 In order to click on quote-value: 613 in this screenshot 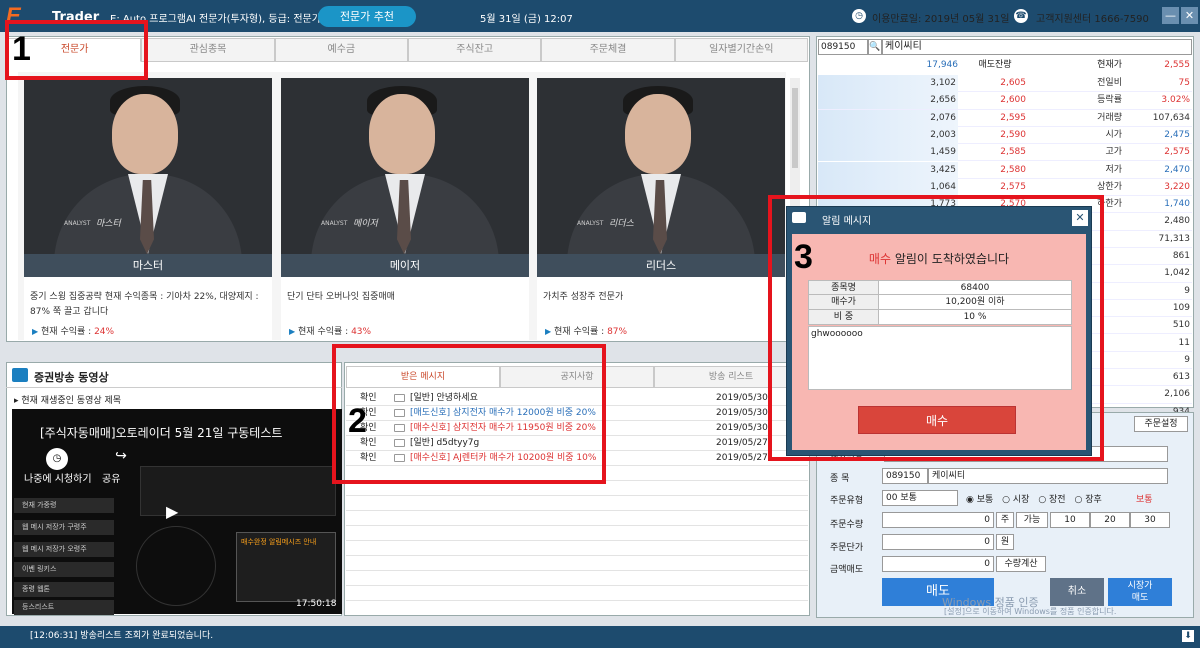, I will do `click(1181, 377)`.